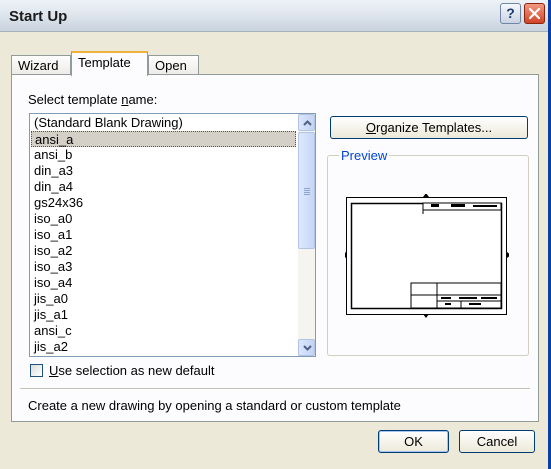 The height and width of the screenshot is (469, 551). I want to click on template-list-scrollbar, so click(306, 235).